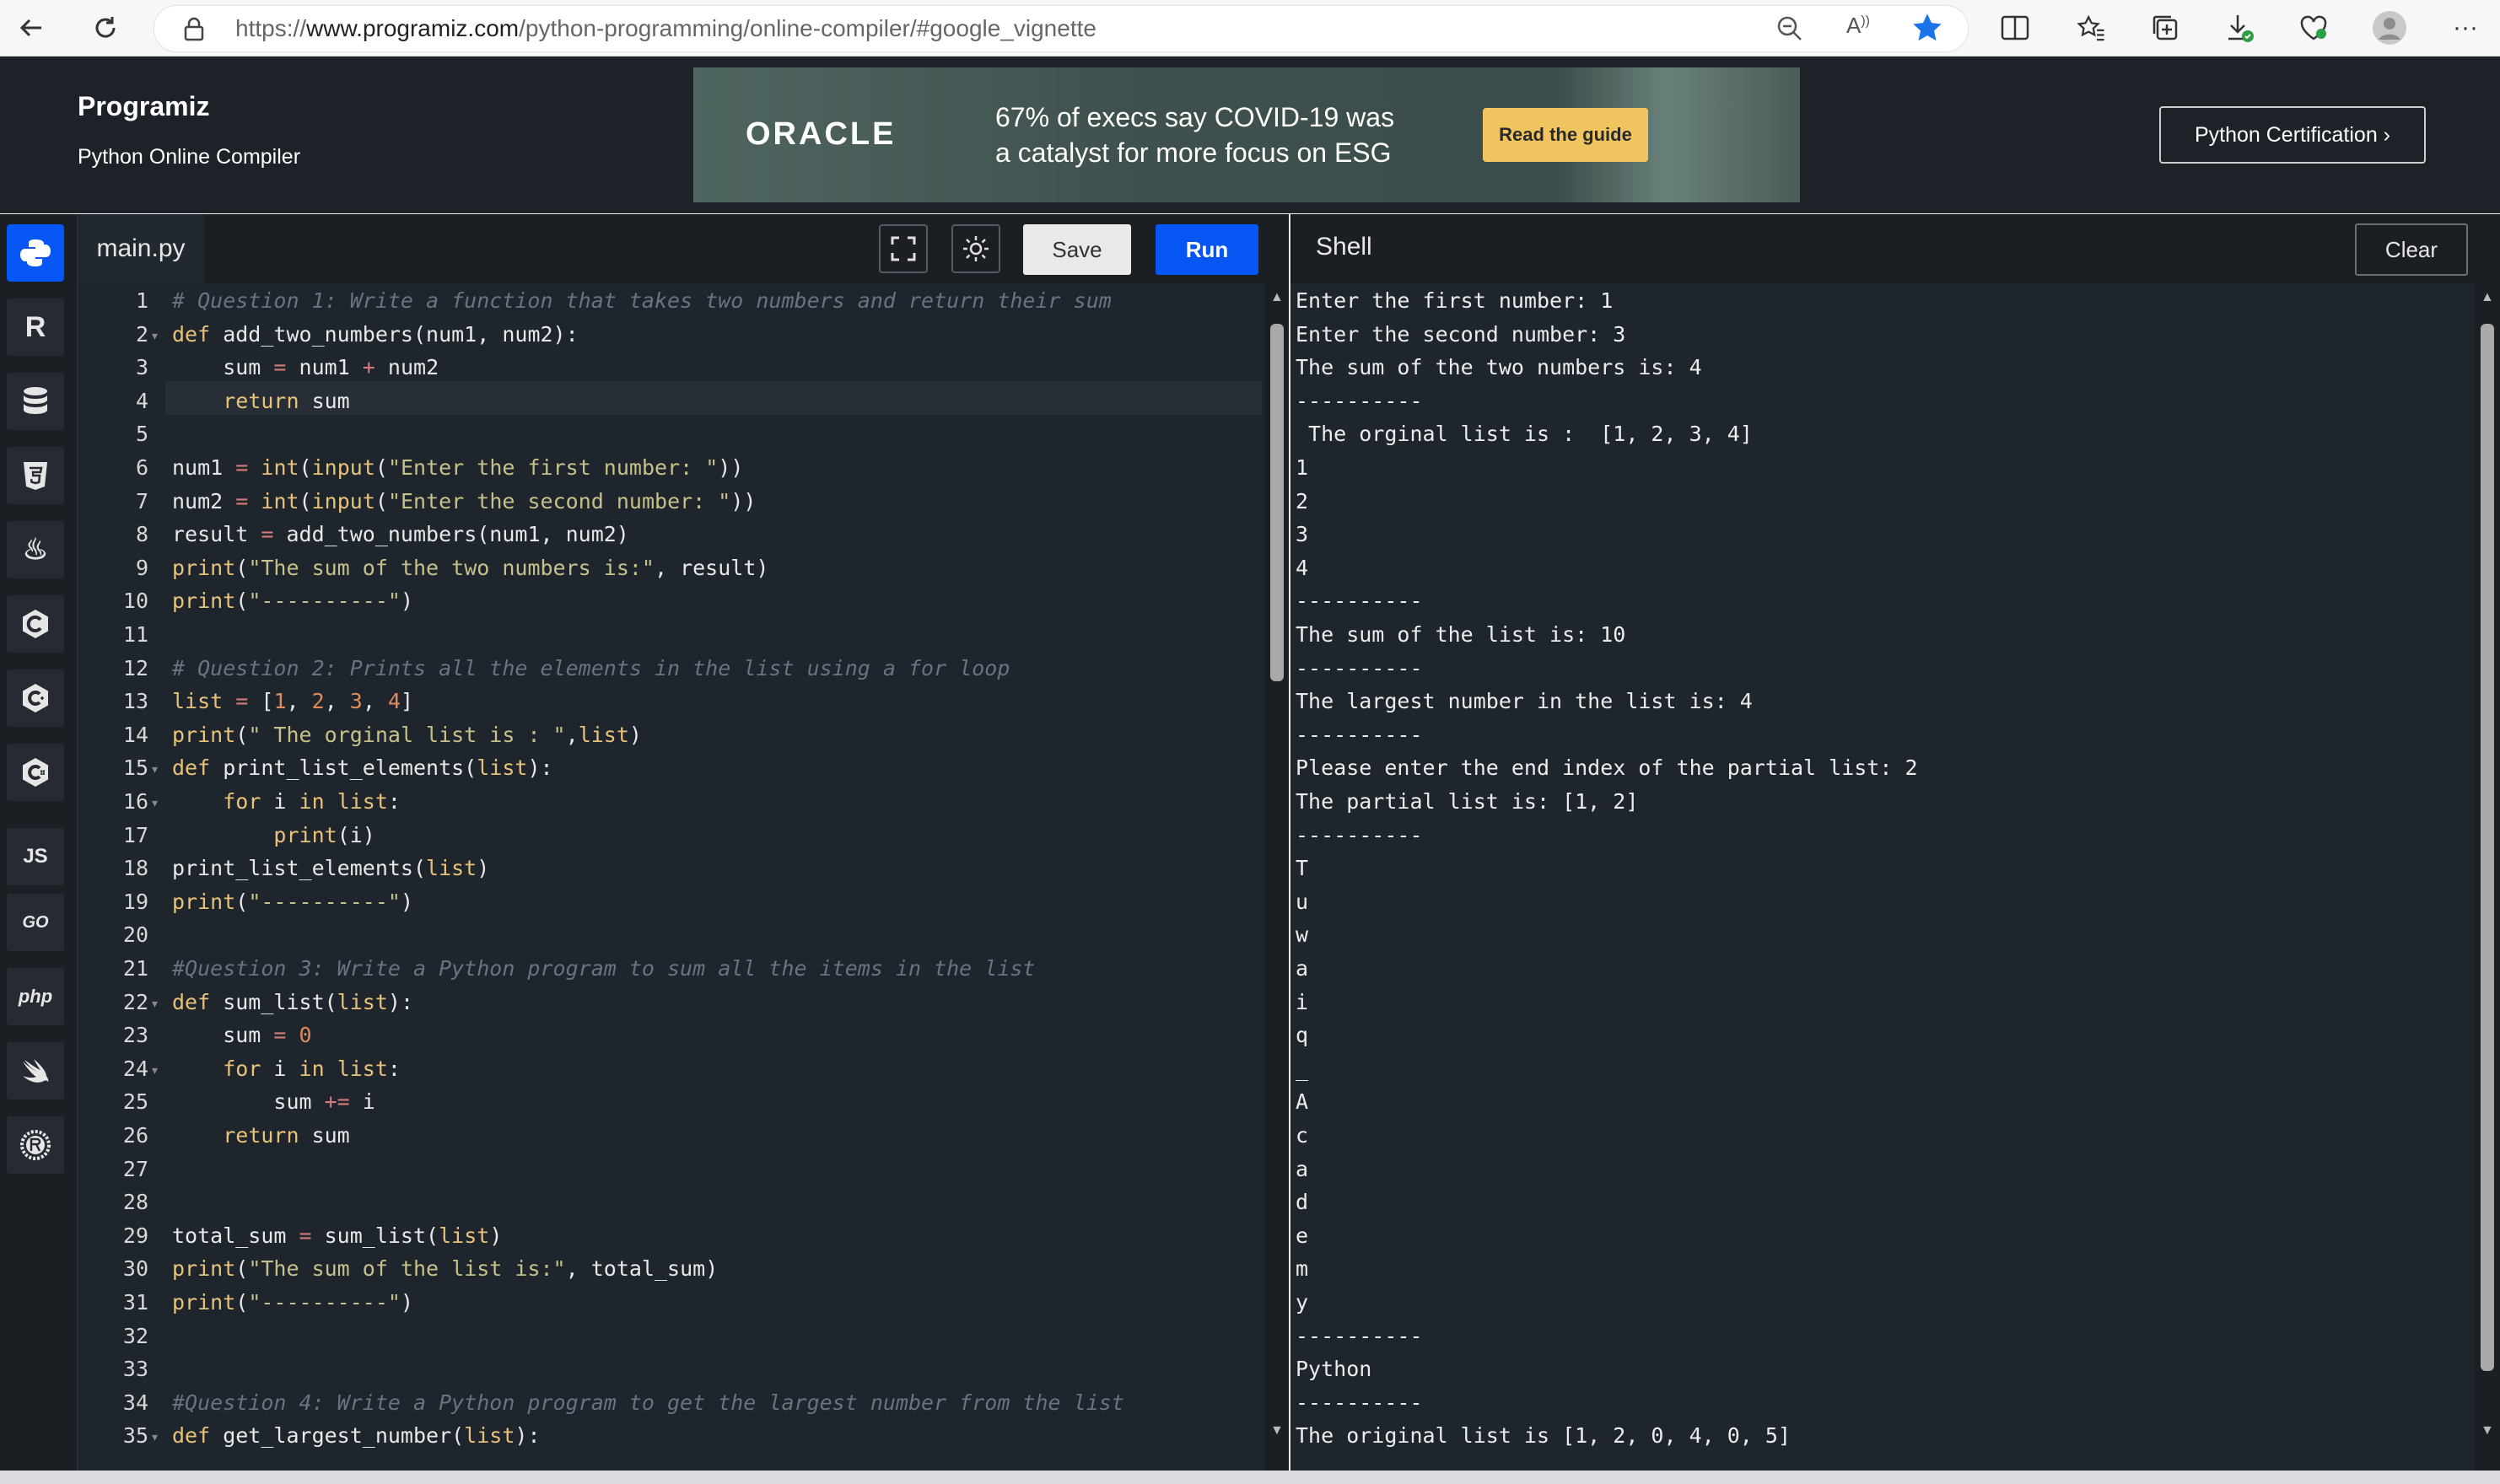 The height and width of the screenshot is (1484, 2500). Describe the element at coordinates (1334, 1369) in the screenshot. I see `shell-output-line: Python` at that location.